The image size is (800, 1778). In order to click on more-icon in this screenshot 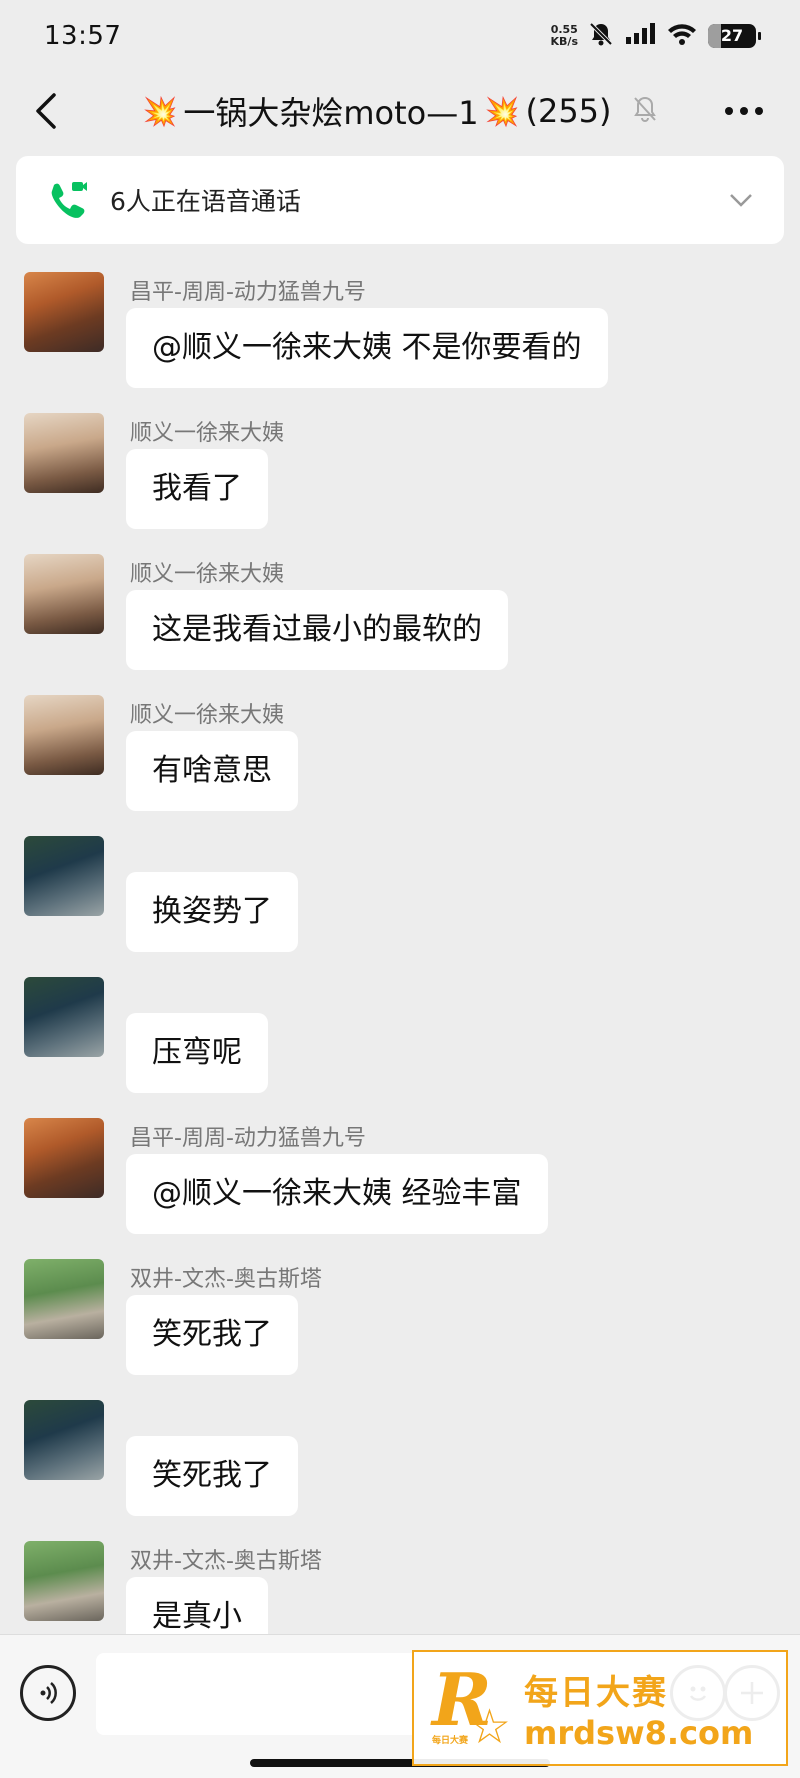, I will do `click(744, 111)`.